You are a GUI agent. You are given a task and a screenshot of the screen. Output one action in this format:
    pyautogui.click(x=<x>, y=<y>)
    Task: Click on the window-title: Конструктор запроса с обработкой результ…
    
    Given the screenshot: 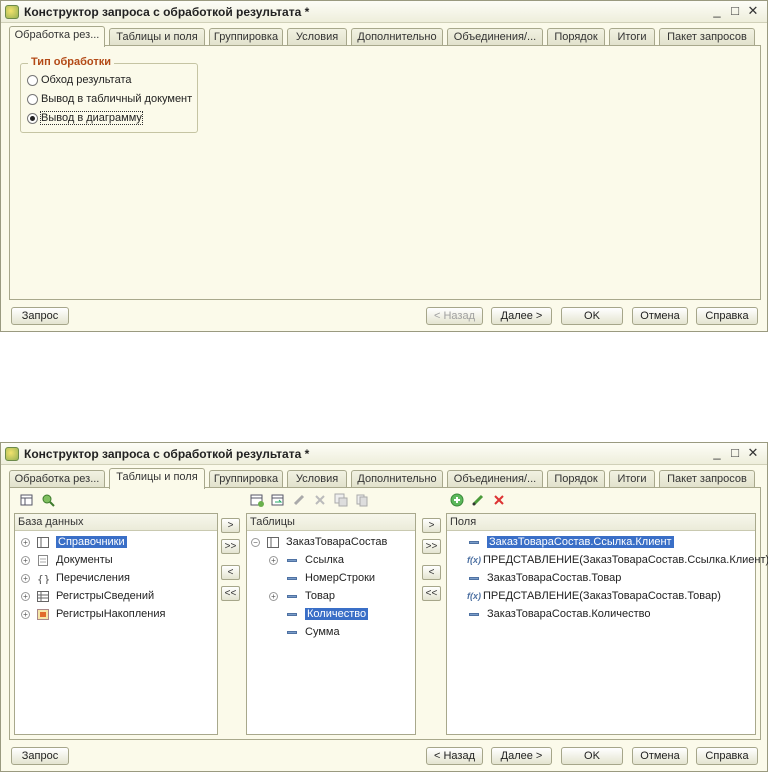 What is the action you would take?
    pyautogui.click(x=167, y=11)
    